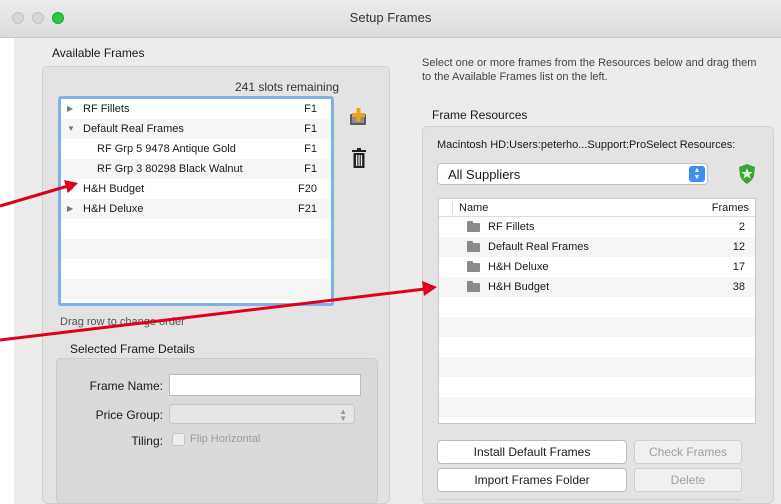  Describe the element at coordinates (307, 209) in the screenshot. I see `frame-row-code: F21` at that location.